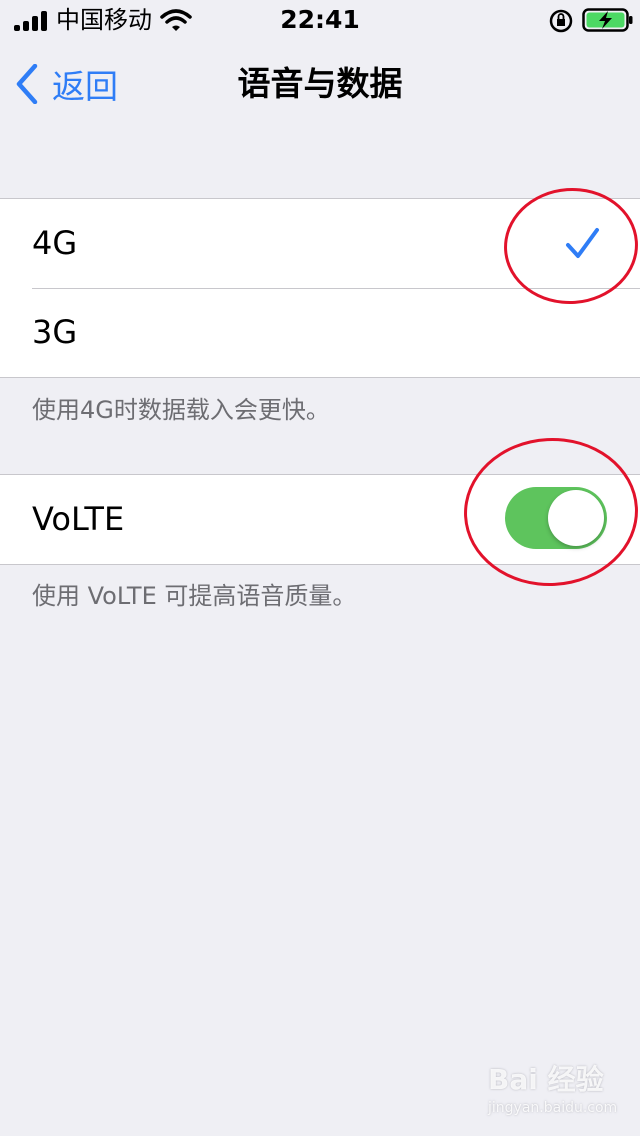  What do you see at coordinates (78, 519) in the screenshot?
I see `volte-label: VoLTE` at bounding box center [78, 519].